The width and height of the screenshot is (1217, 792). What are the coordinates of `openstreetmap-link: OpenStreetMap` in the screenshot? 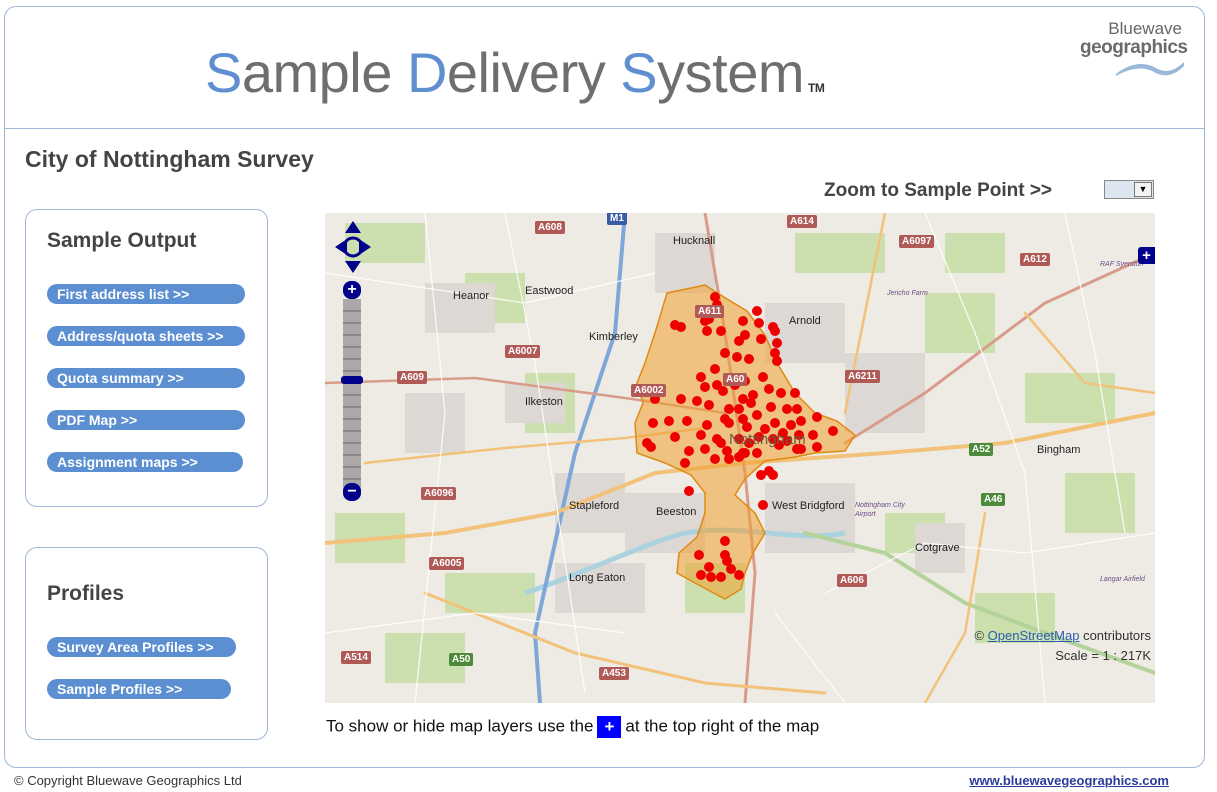 It's located at (1034, 635).